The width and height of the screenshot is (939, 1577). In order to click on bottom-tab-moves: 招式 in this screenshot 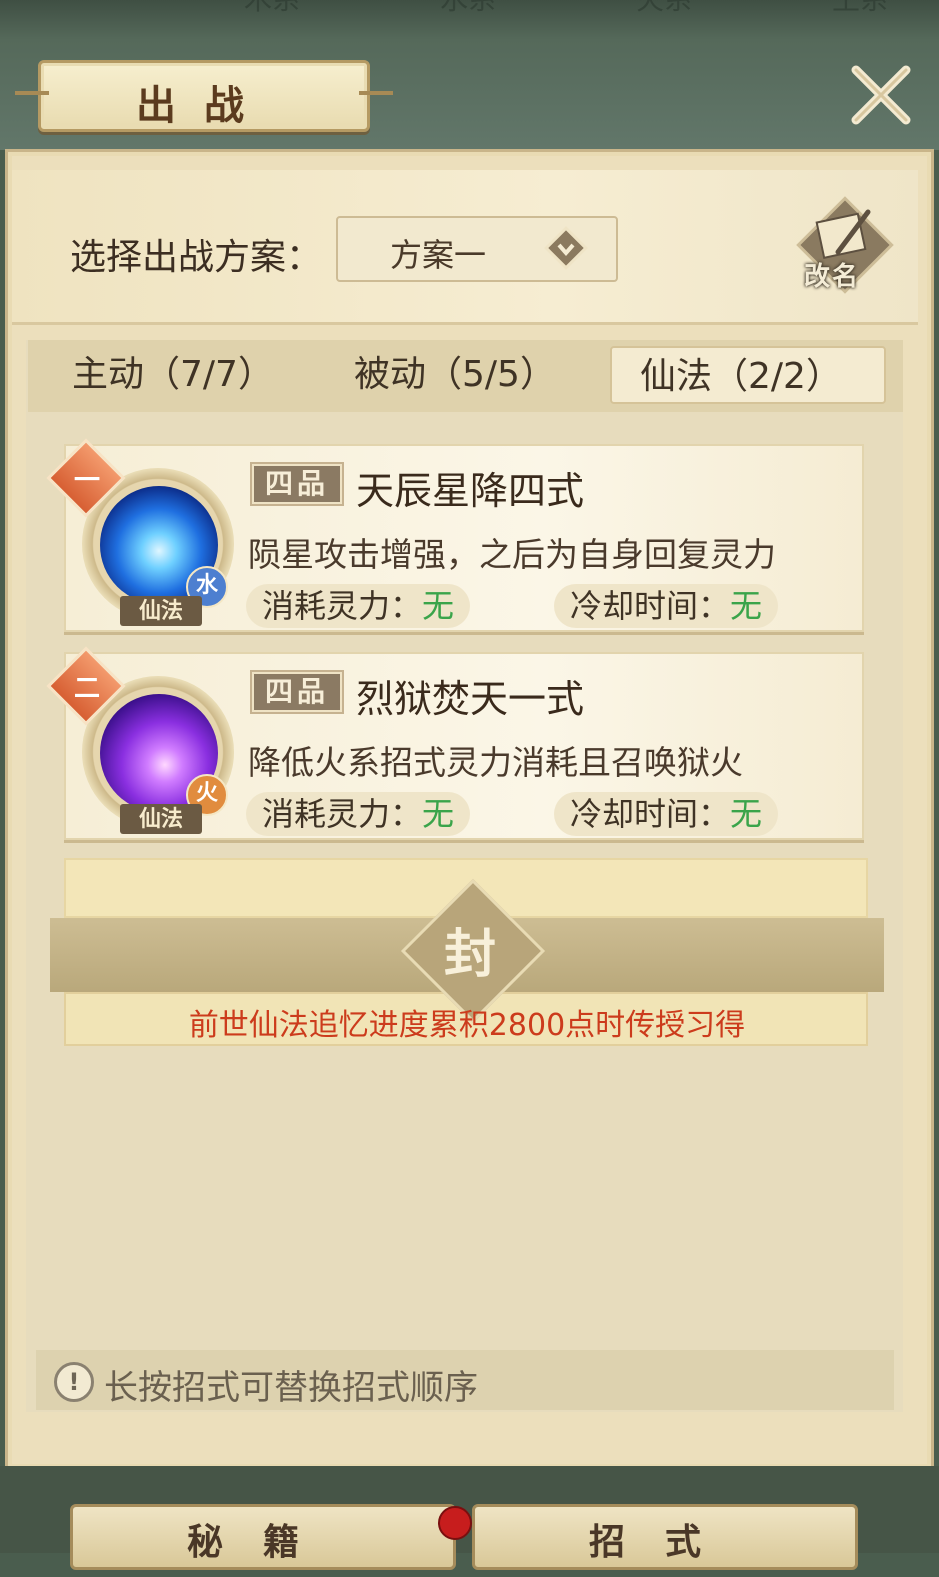, I will do `click(665, 1537)`.